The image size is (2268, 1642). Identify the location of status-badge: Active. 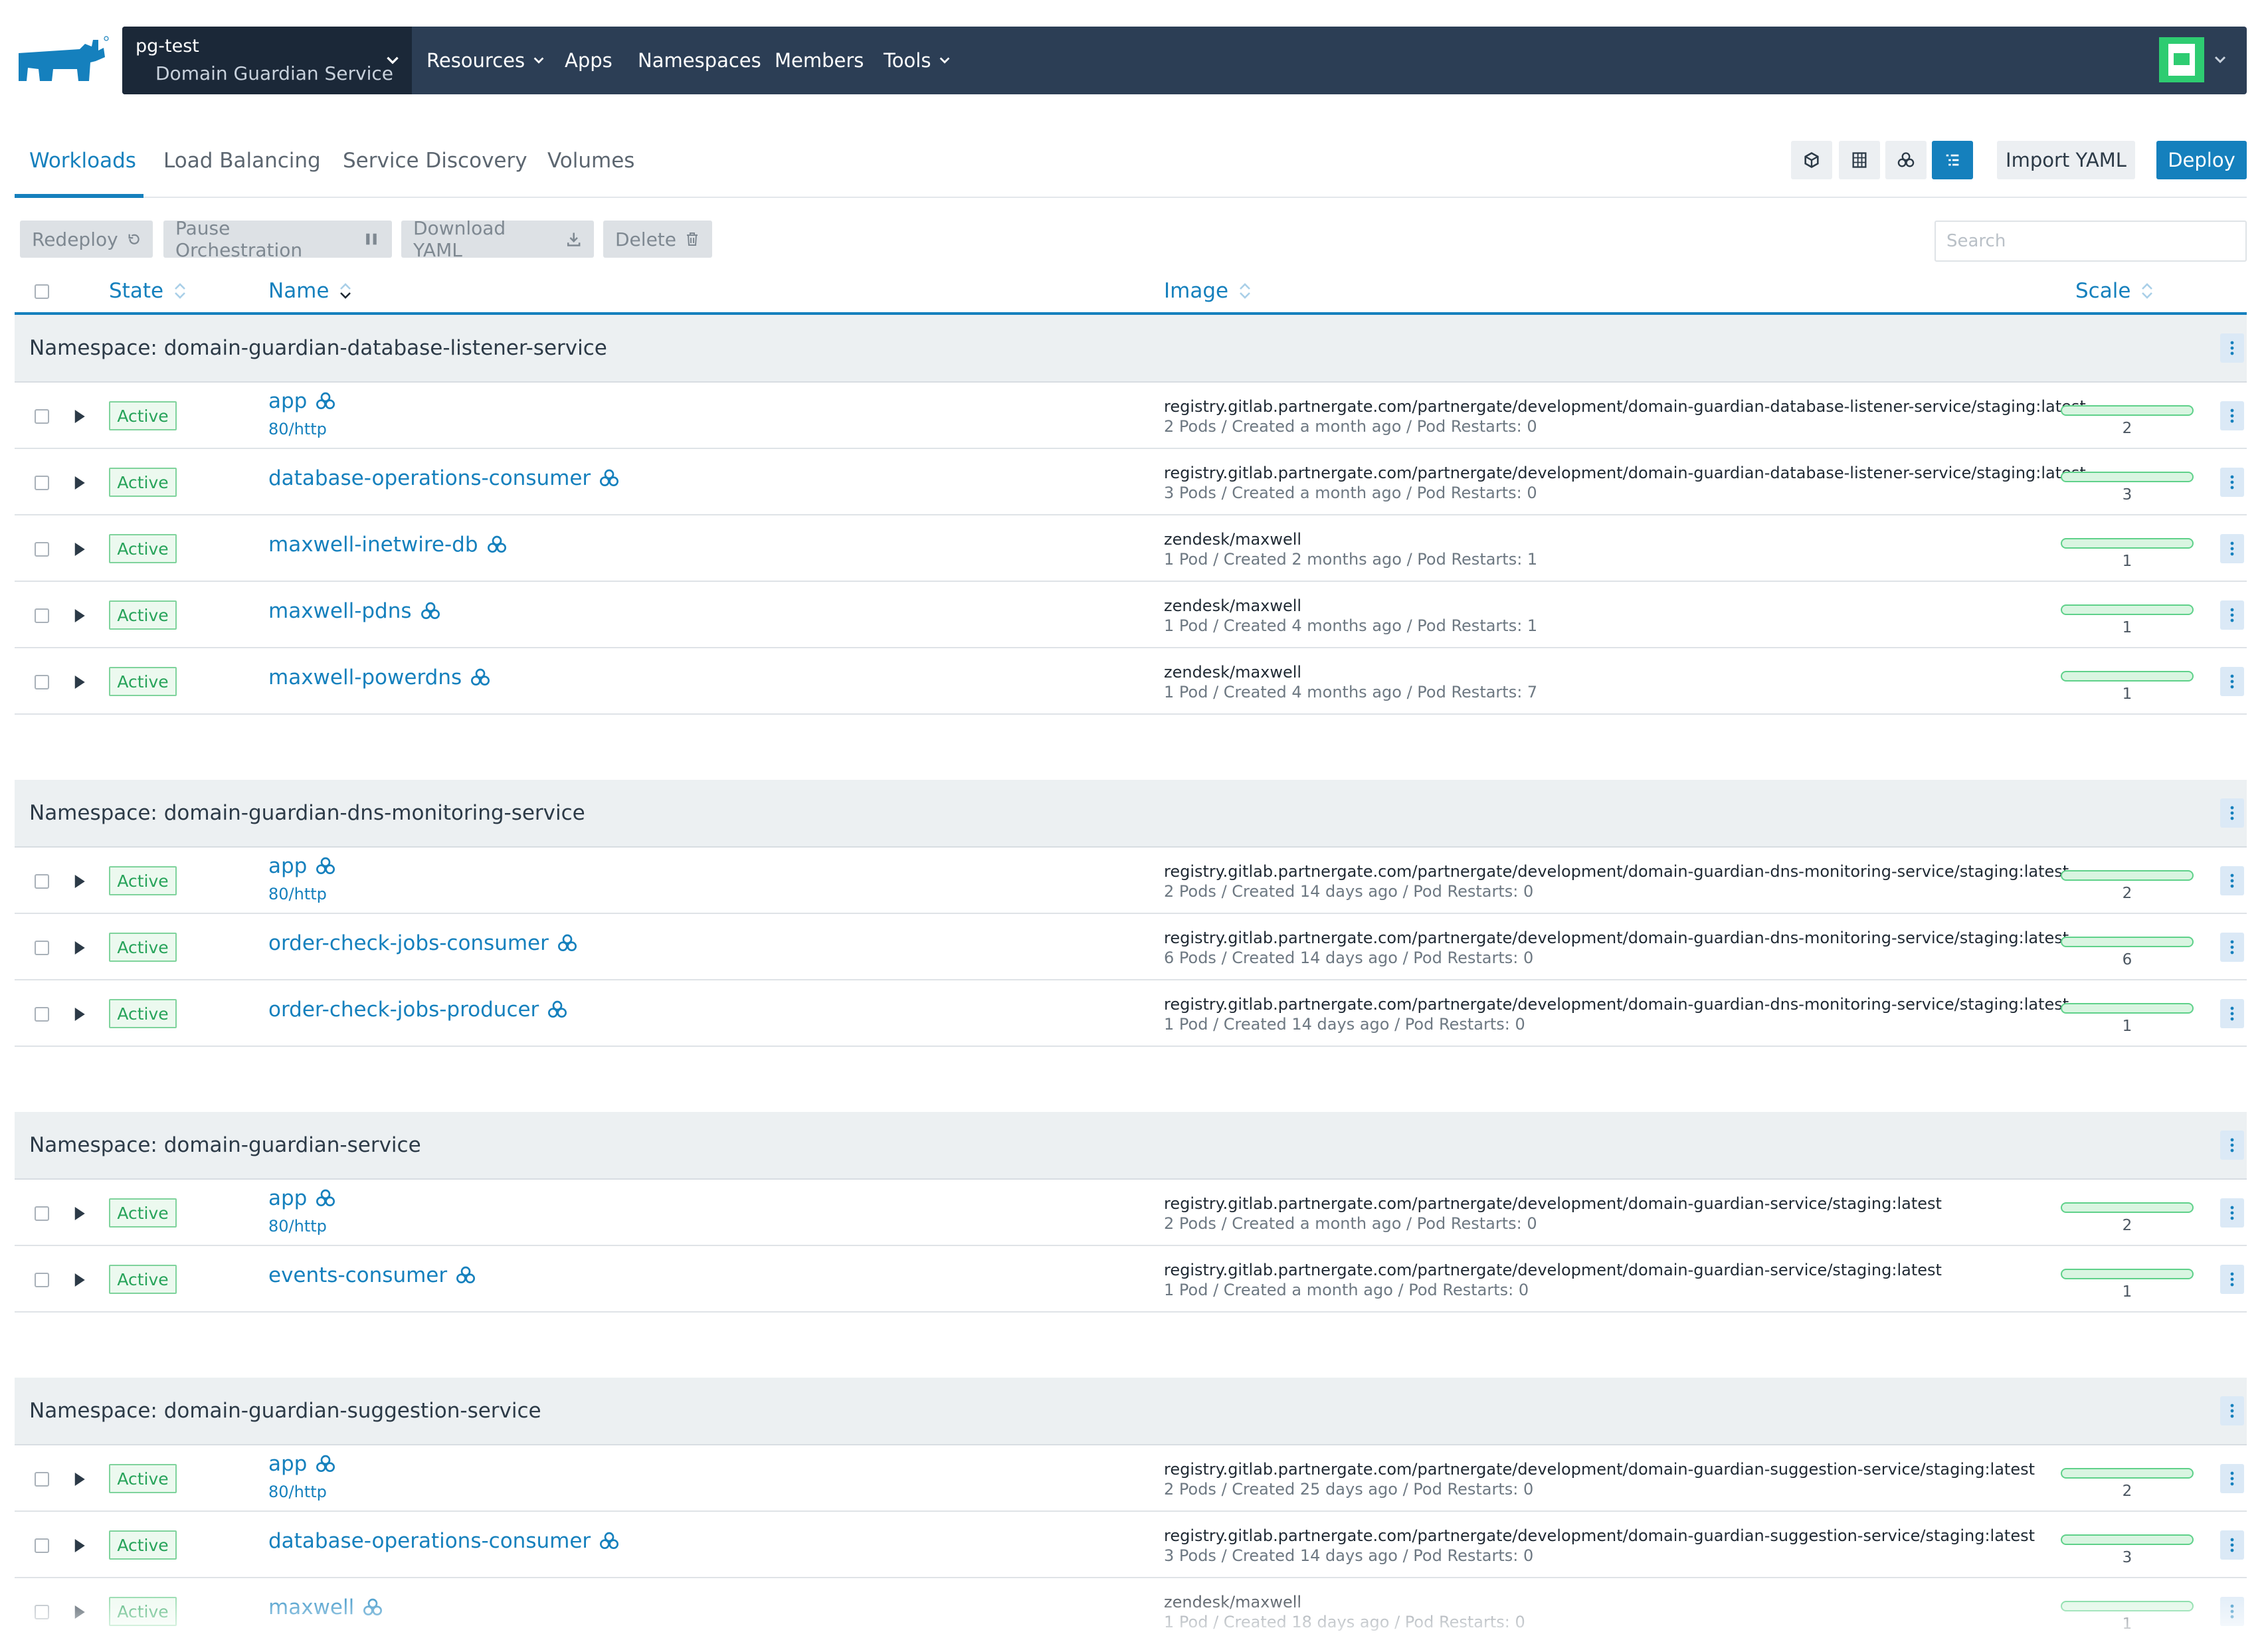
(143, 1611).